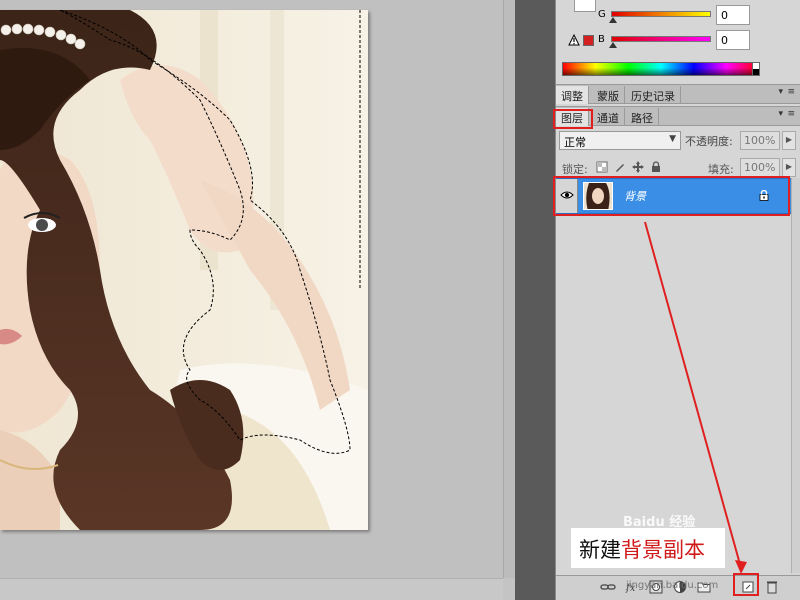 This screenshot has width=800, height=600. Describe the element at coordinates (795, 375) in the screenshot. I see `layers-scrollbar` at that location.